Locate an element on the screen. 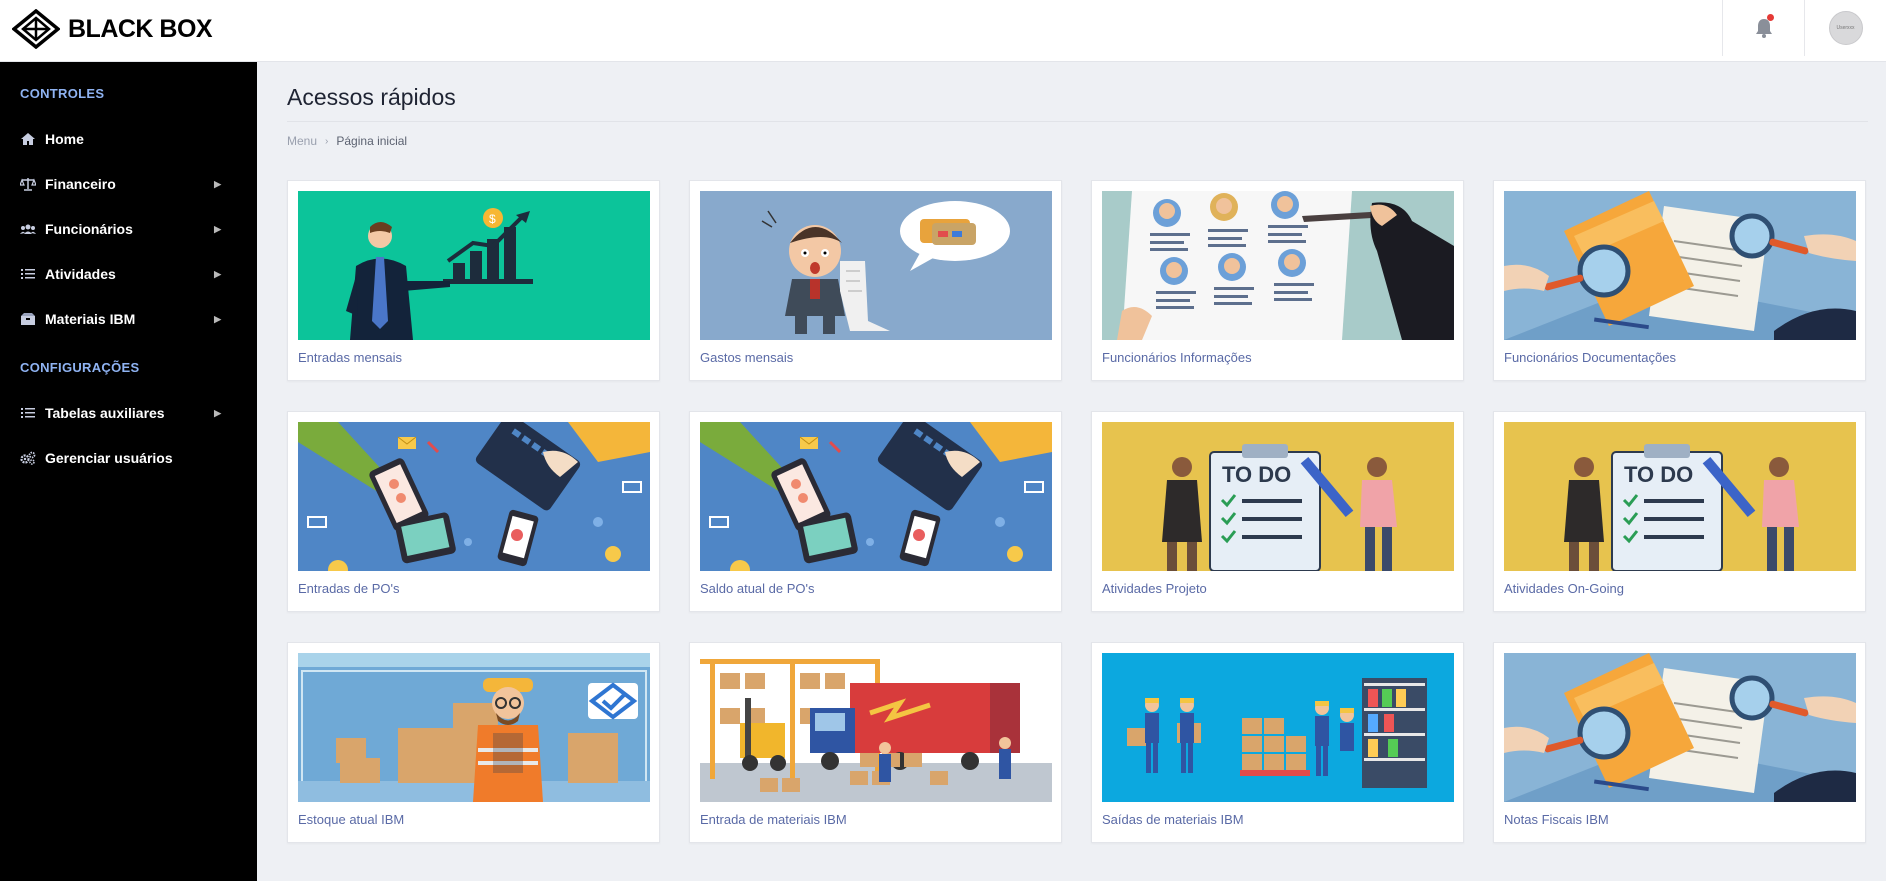  card-image-stock is located at coordinates (474, 727).